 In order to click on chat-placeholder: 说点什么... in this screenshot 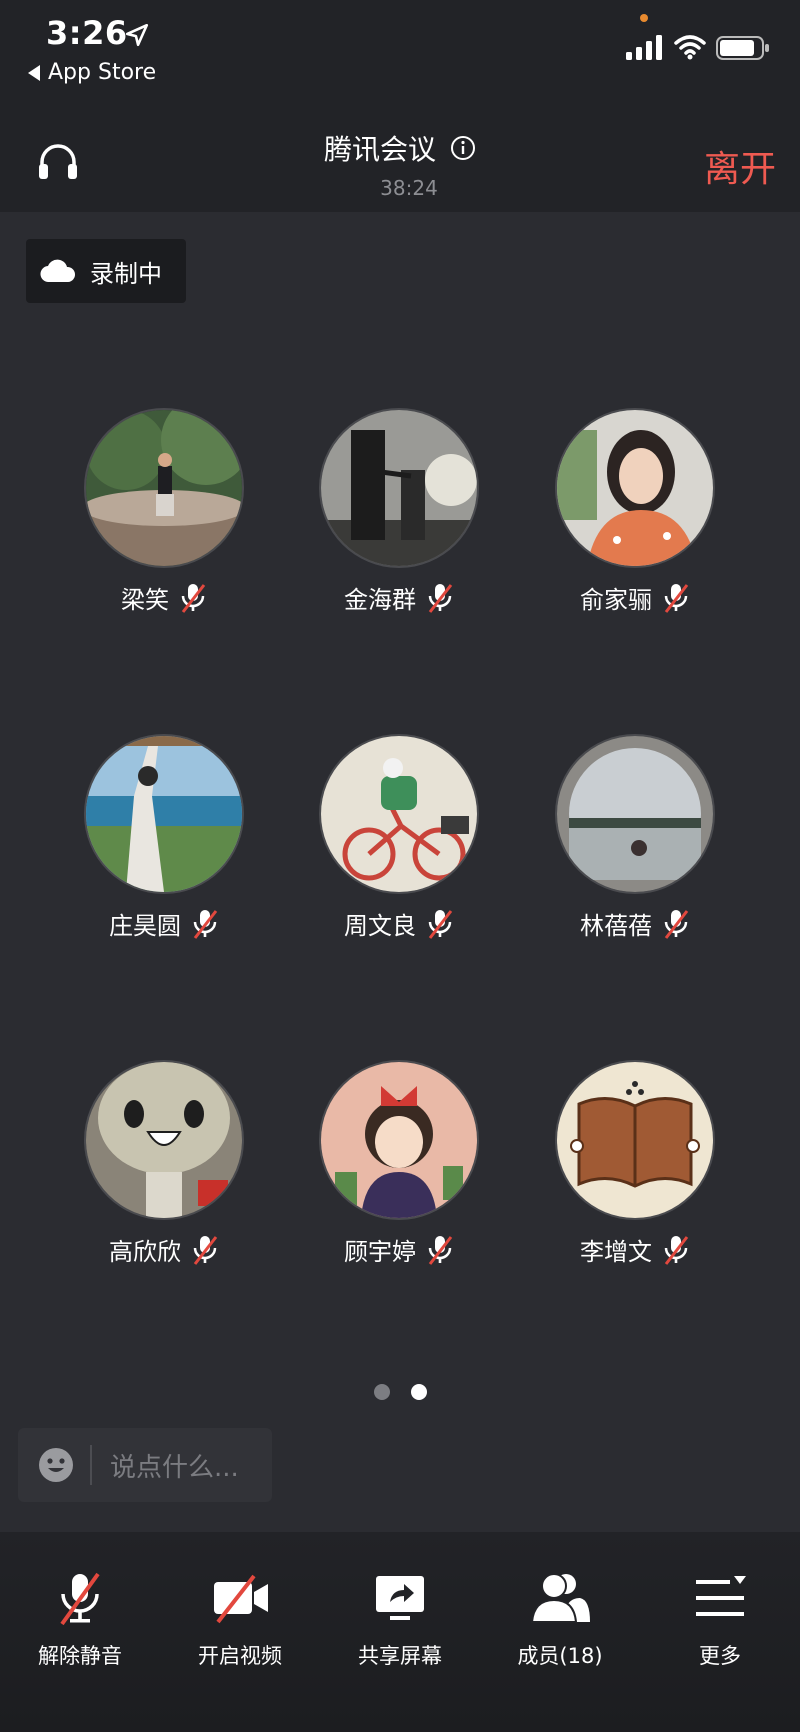, I will do `click(174, 1467)`.